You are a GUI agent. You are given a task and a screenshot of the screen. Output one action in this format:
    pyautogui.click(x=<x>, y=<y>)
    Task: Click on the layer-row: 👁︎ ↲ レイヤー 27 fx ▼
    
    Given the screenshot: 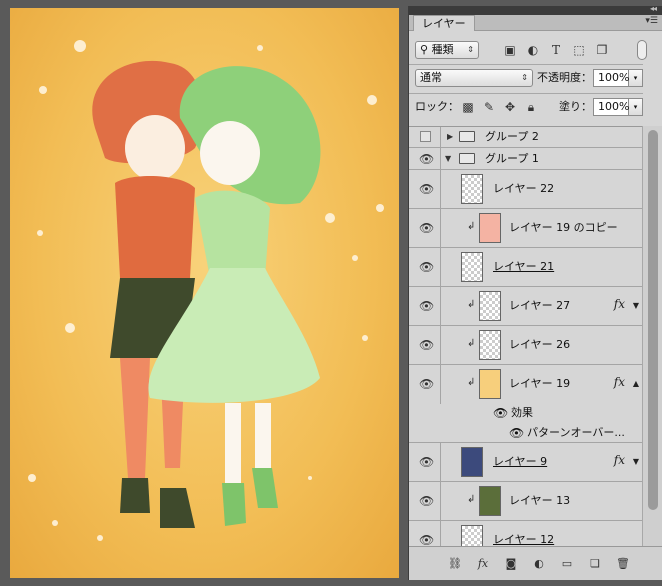 What is the action you would take?
    pyautogui.click(x=526, y=306)
    